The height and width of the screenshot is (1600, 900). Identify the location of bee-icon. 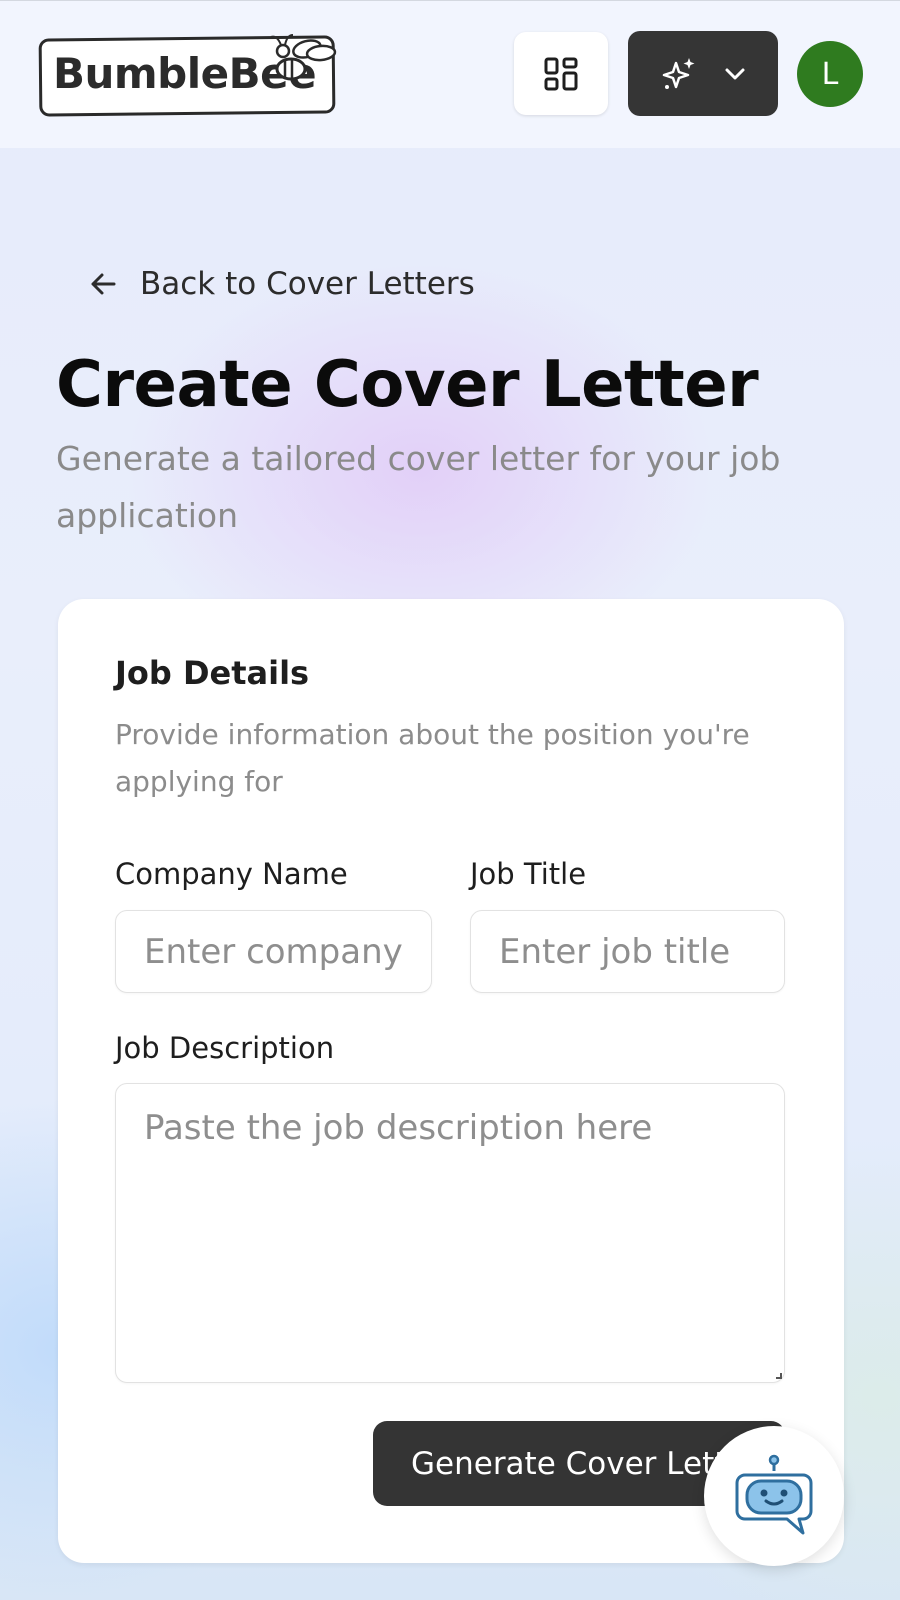
(303, 57).